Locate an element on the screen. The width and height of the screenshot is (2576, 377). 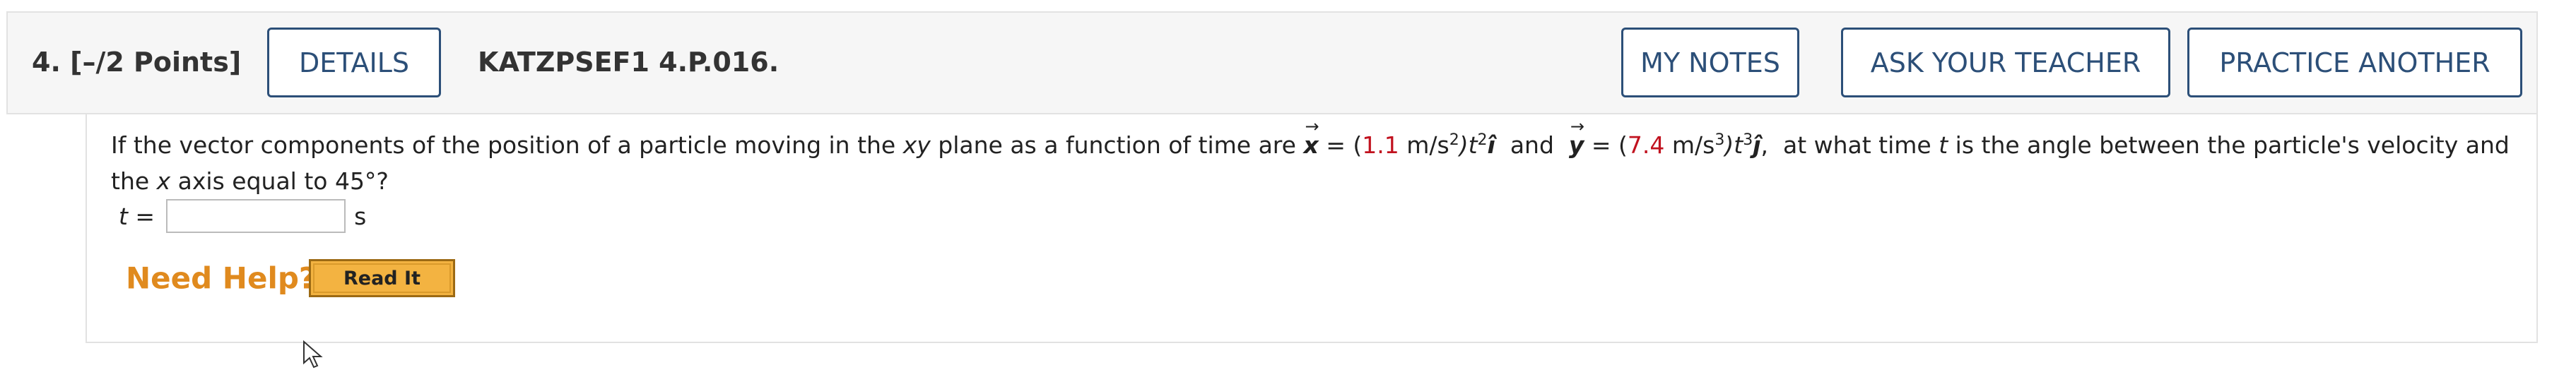
x-axis-symbol: x is located at coordinates (163, 181).